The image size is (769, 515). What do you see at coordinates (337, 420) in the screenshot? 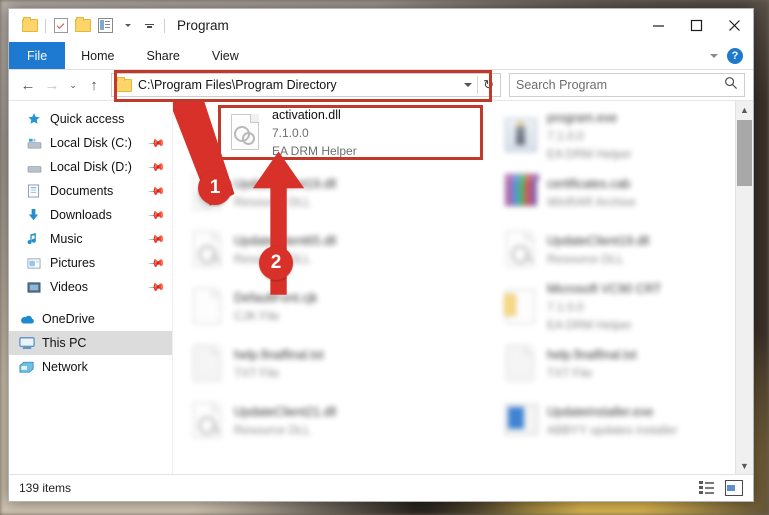
I see `file-item: UpdateClient21.dll Resource DLL` at bounding box center [337, 420].